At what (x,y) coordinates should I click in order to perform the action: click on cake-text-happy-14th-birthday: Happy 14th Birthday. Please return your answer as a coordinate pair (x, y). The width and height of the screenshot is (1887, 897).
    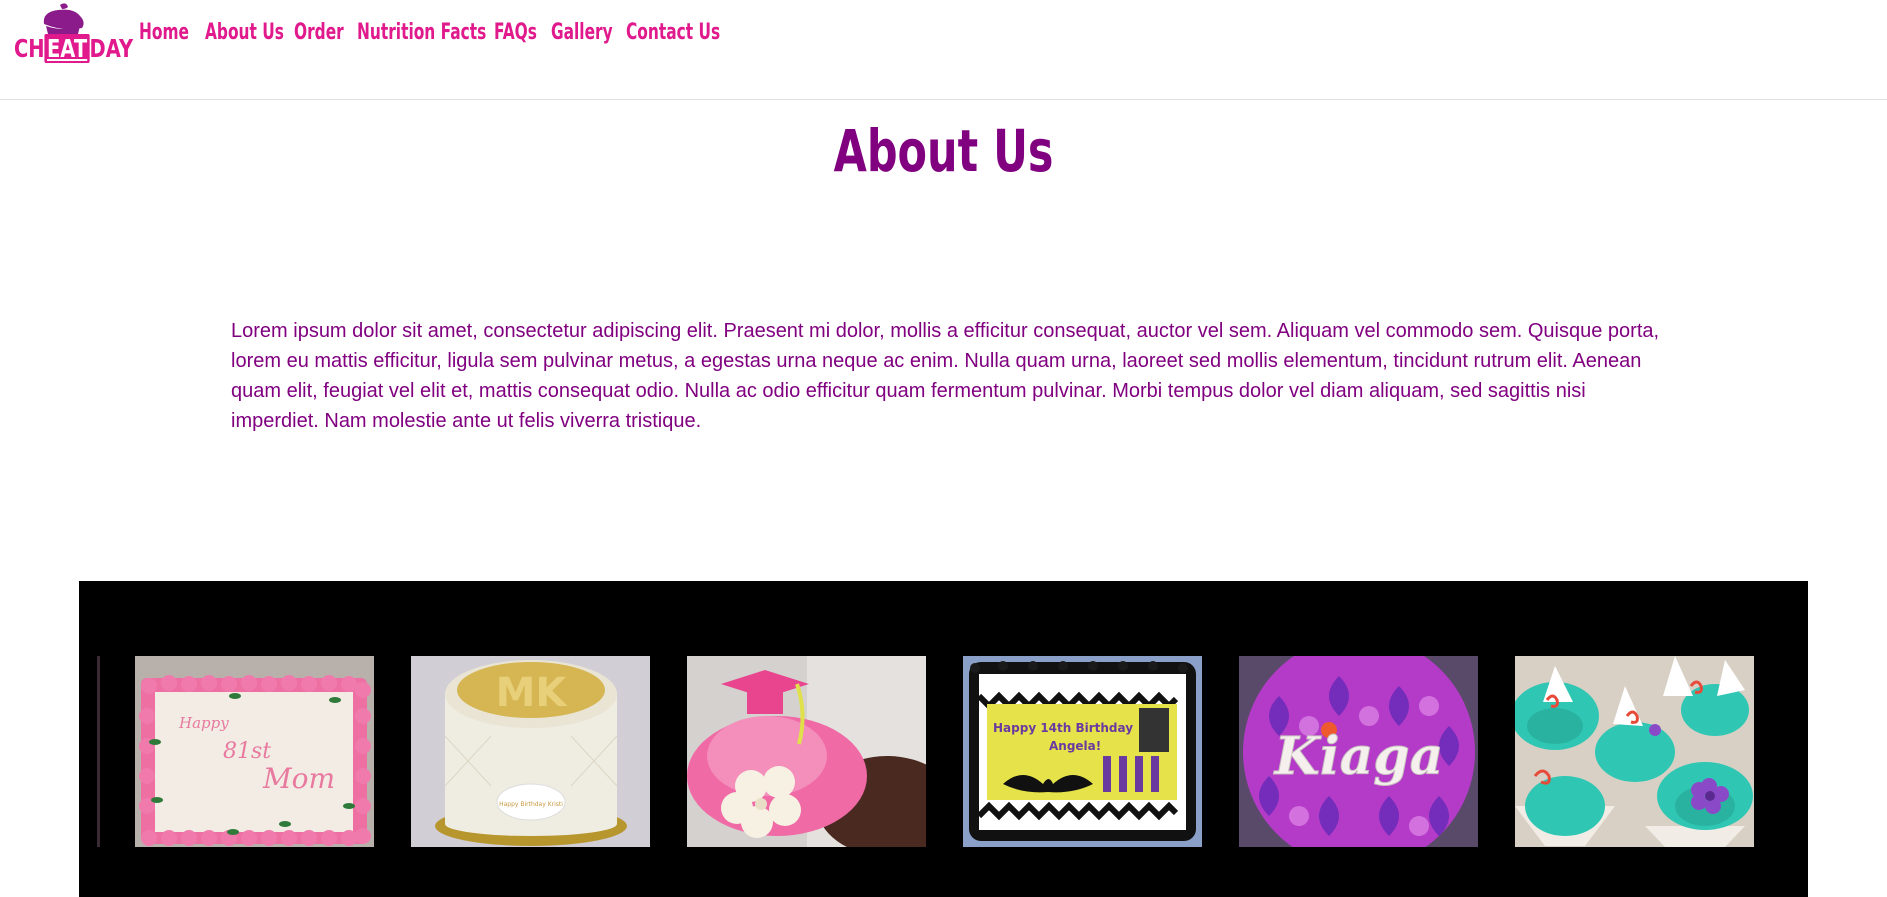
    Looking at the image, I should click on (1063, 728).